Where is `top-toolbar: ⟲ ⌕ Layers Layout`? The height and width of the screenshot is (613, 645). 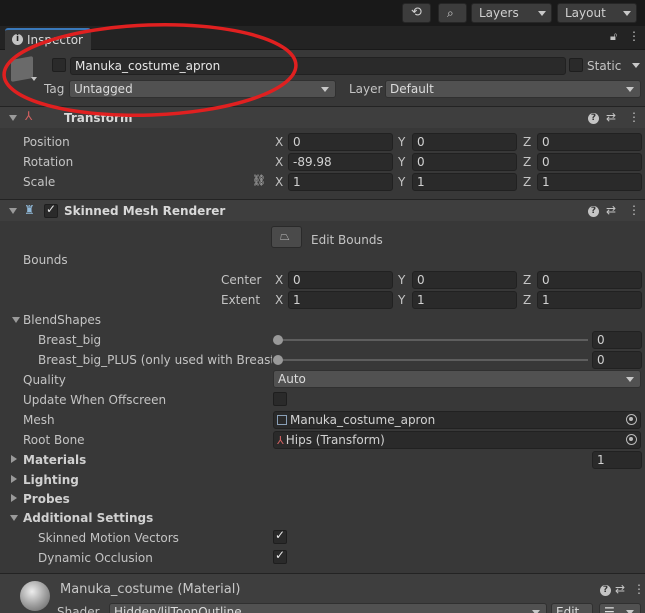 top-toolbar: ⟲ ⌕ Layers Layout is located at coordinates (322, 13).